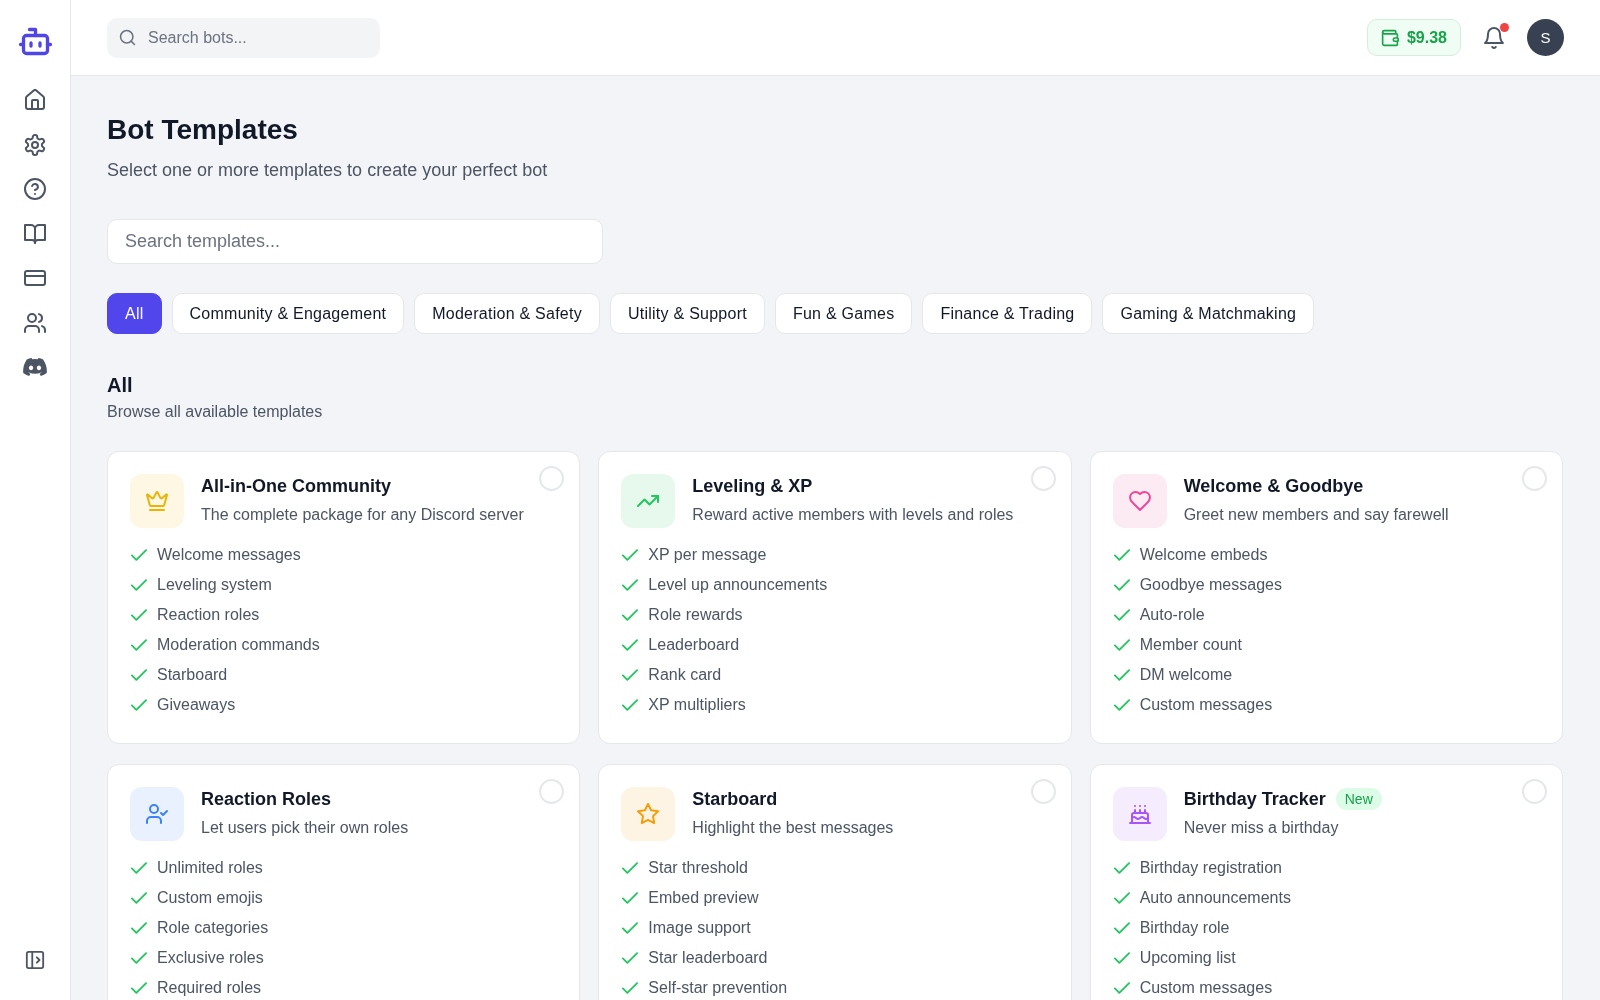 Image resolution: width=1600 pixels, height=1000 pixels. Describe the element at coordinates (697, 705) in the screenshot. I see `feature-text: XP multipliers` at that location.